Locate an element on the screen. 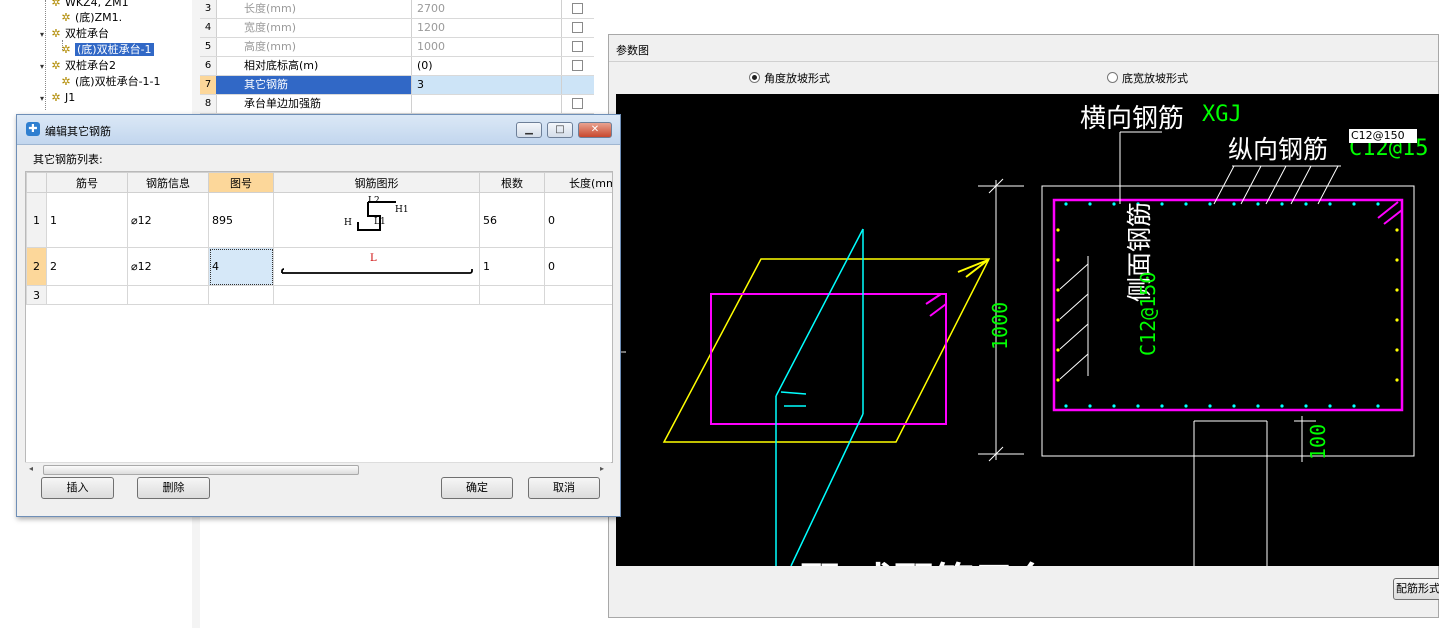 The width and height of the screenshot is (1439, 628). cell-count: 1 is located at coordinates (512, 266).